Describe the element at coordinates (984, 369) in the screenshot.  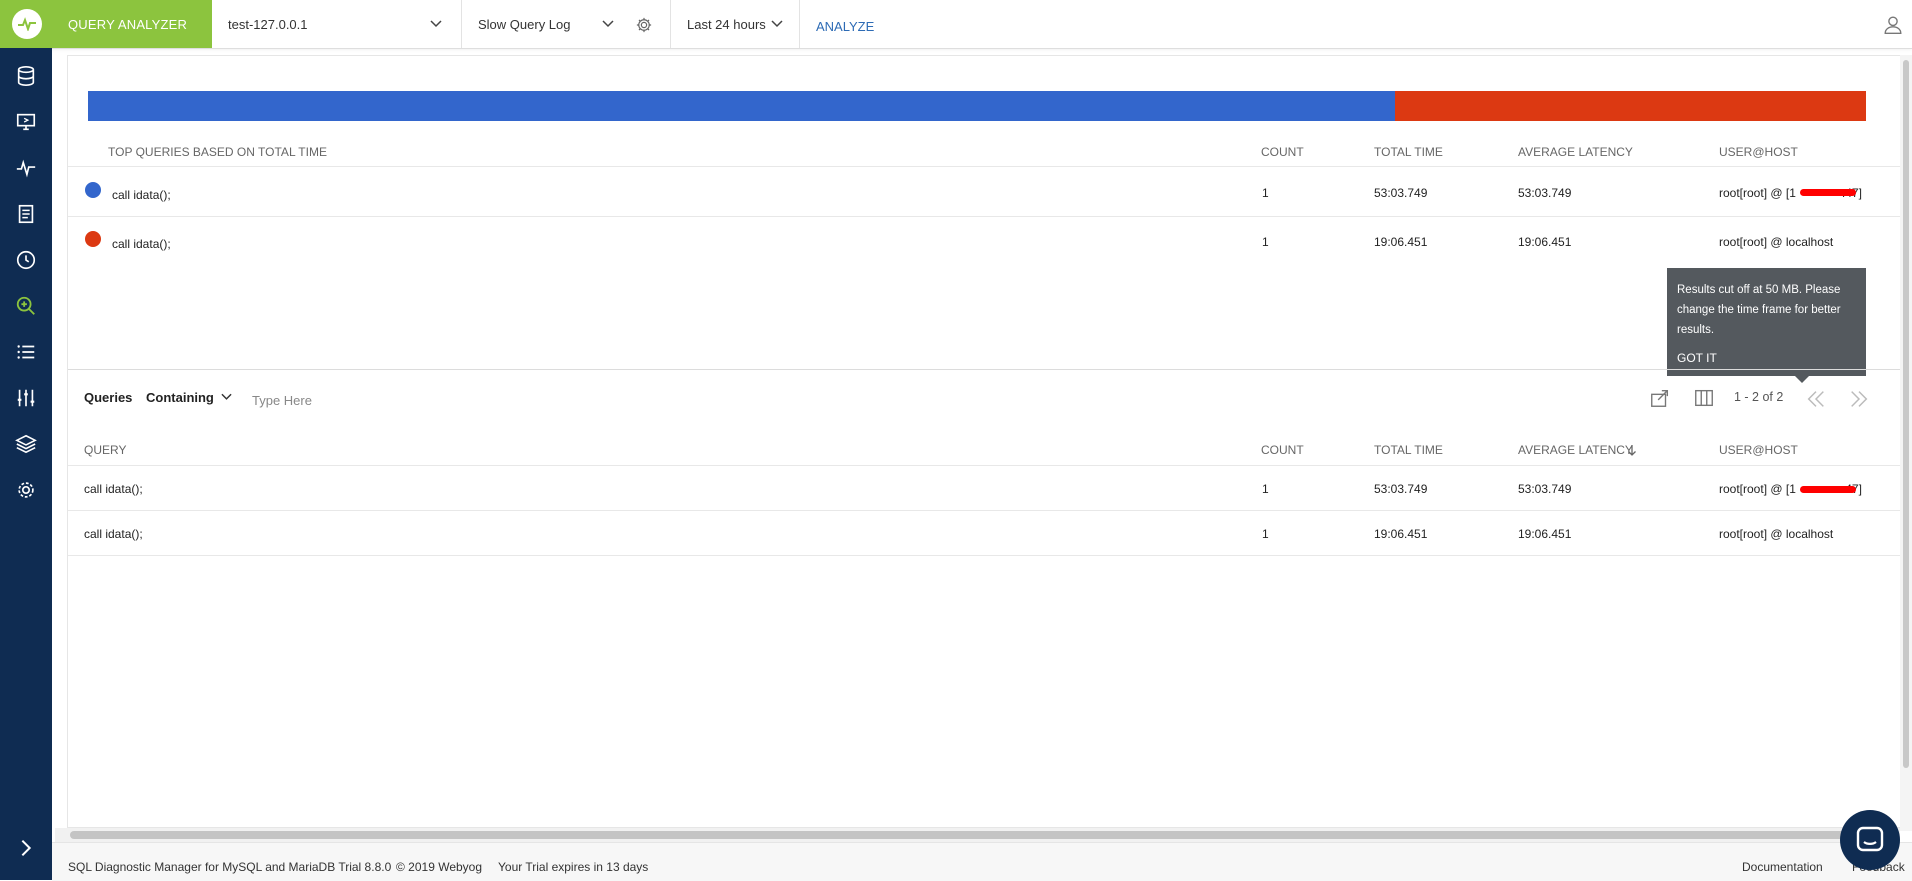
I see `section-divider` at that location.